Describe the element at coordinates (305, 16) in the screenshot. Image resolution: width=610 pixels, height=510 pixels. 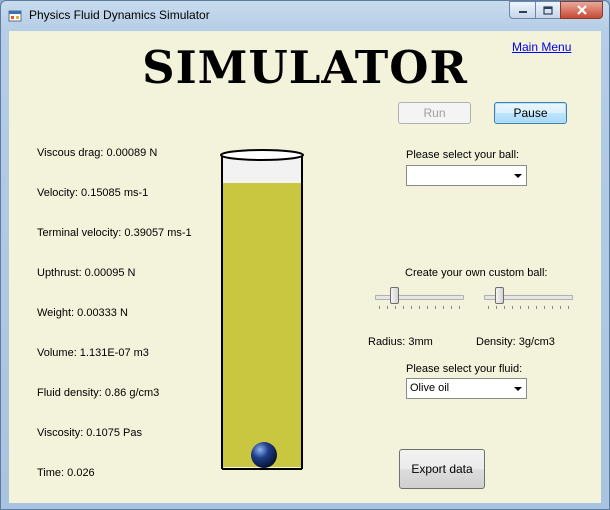
I see `title-bar: Physics Fluid Dynamics Simulator` at that location.